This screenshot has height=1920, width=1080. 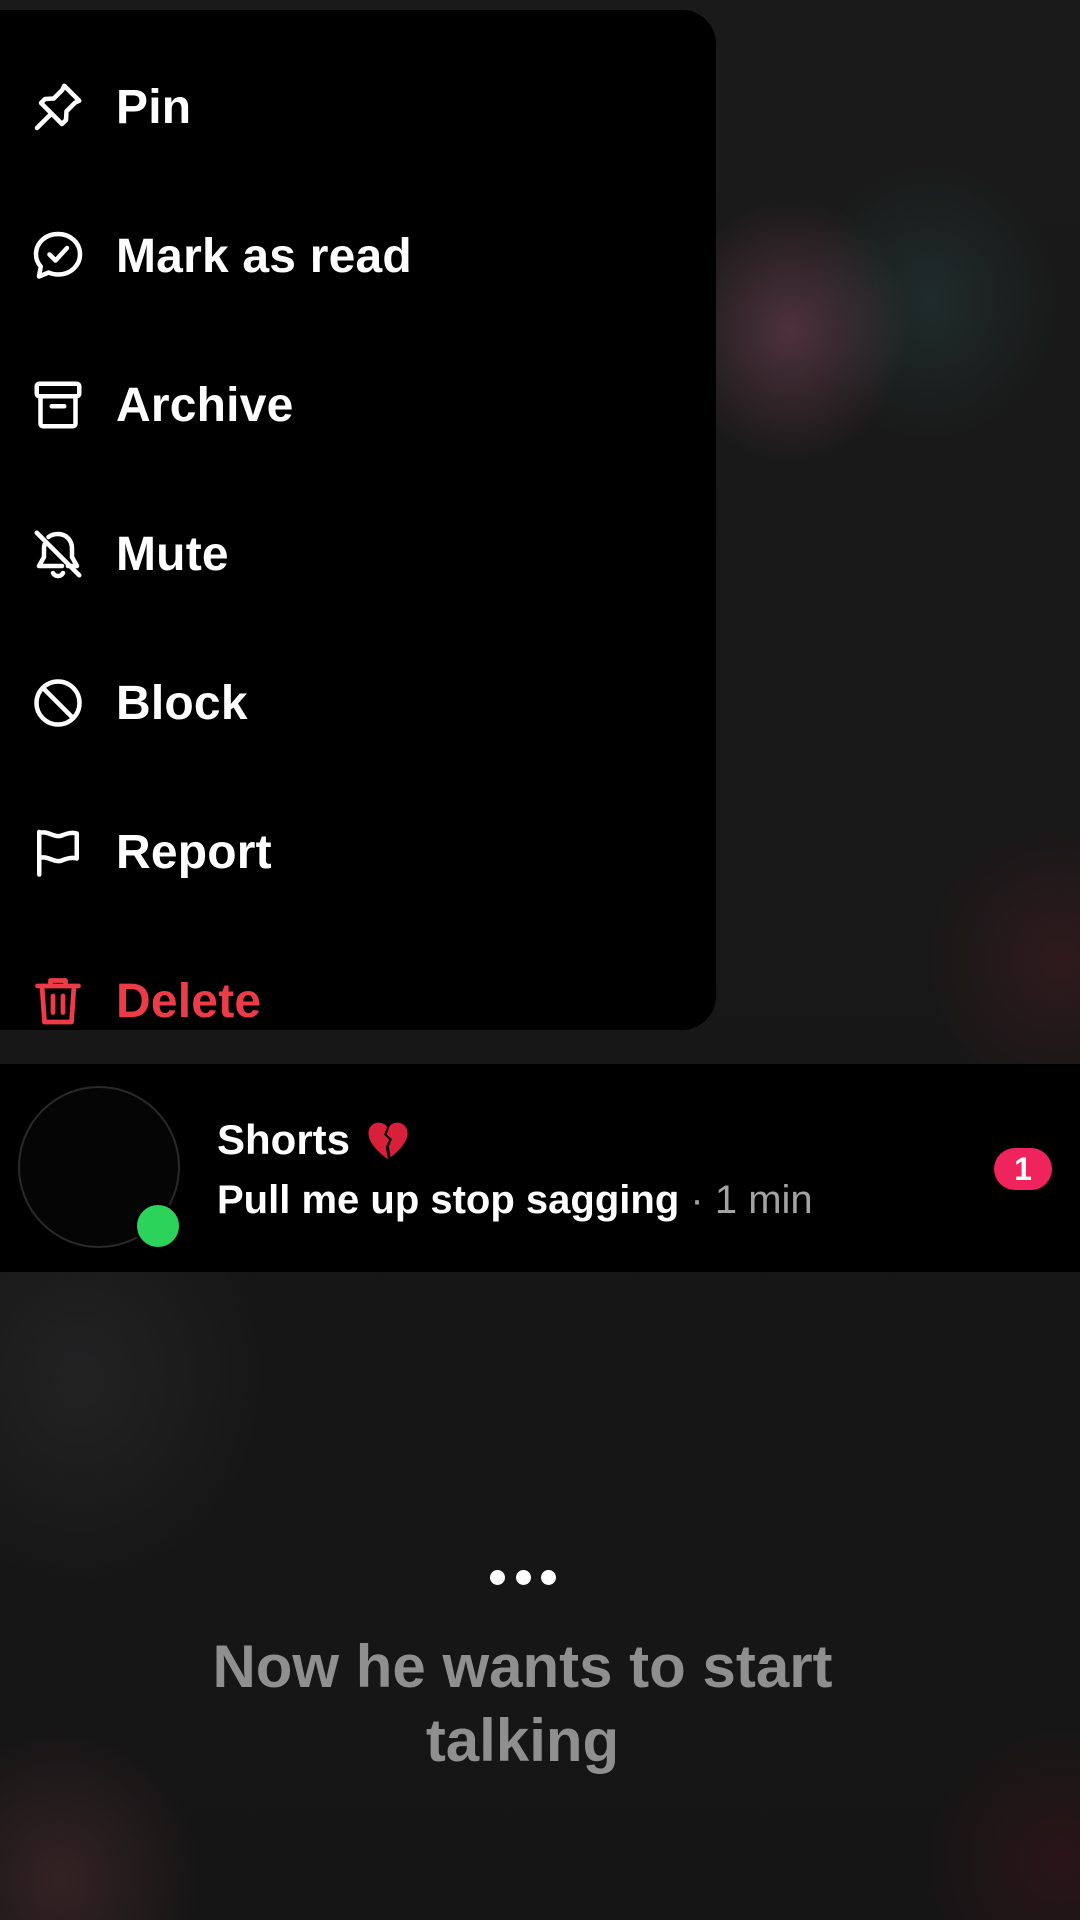 What do you see at coordinates (58, 256) in the screenshot?
I see `mark-read-icon` at bounding box center [58, 256].